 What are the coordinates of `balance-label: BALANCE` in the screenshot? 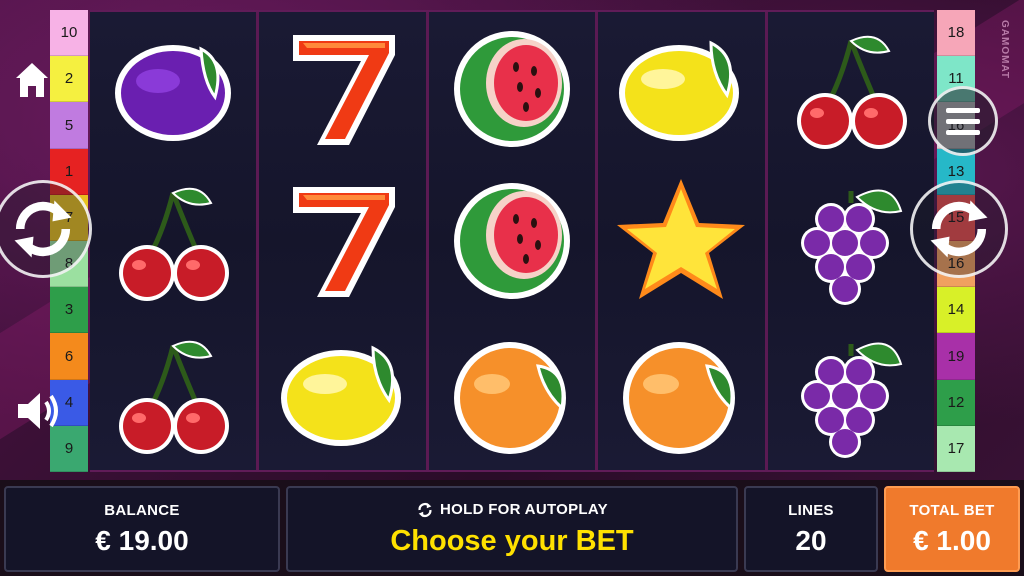 It's located at (142, 510).